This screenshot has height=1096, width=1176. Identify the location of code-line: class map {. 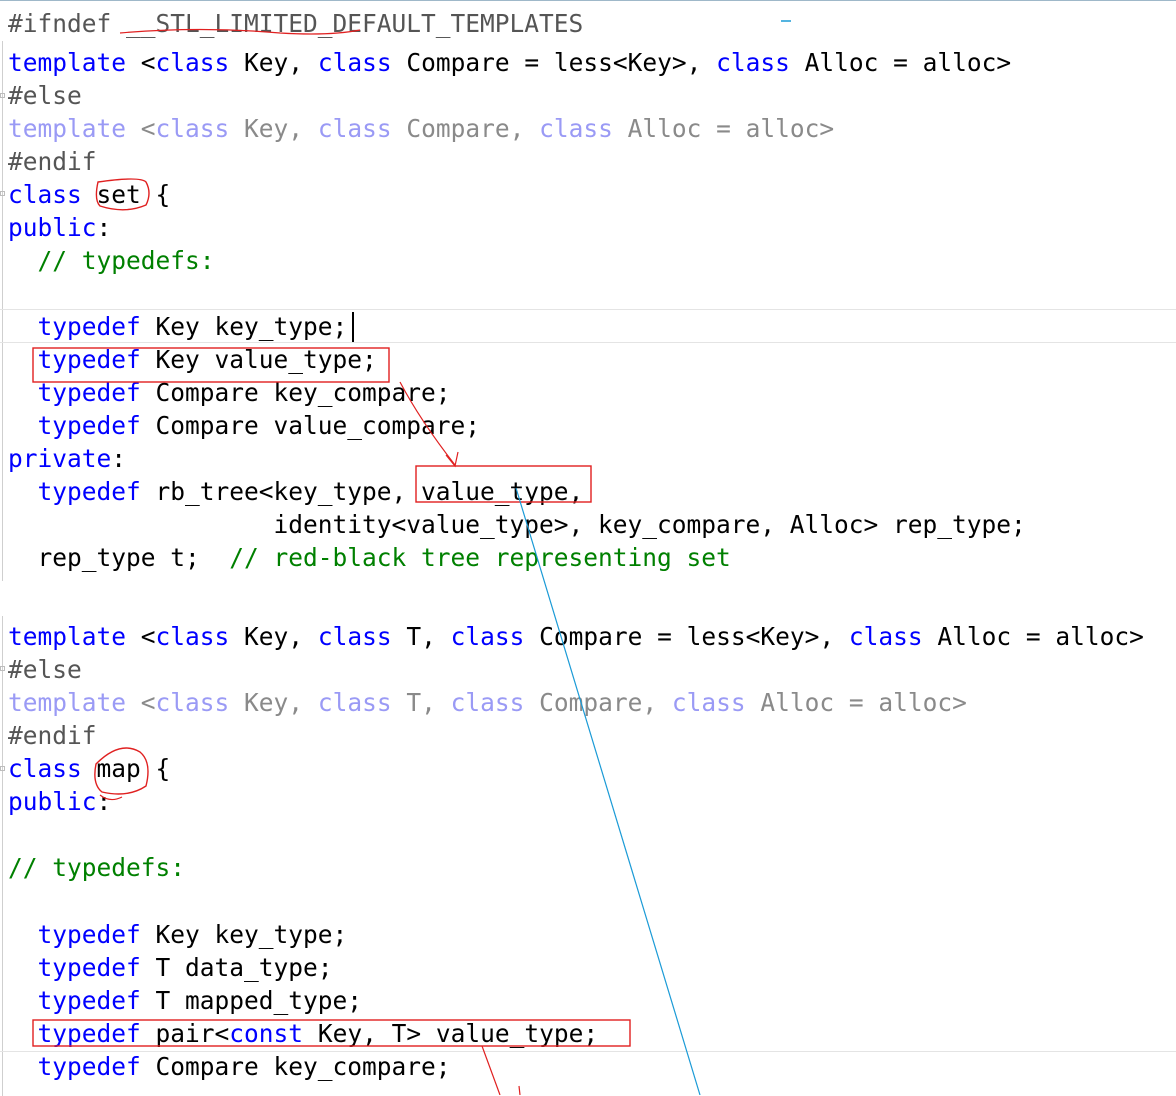
(89, 768).